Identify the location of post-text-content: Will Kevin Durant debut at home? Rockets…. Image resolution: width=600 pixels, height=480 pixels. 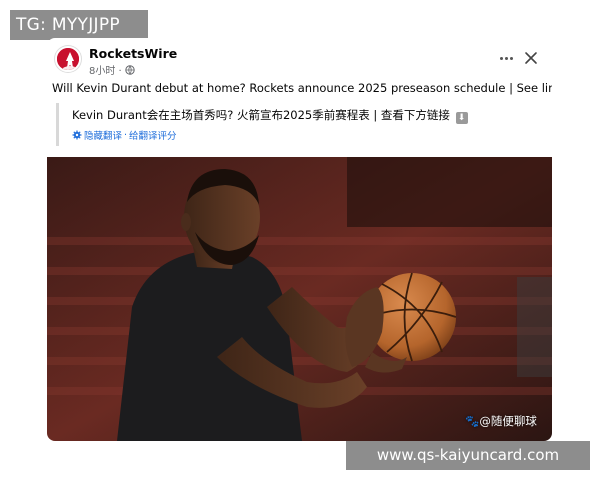
(302, 88).